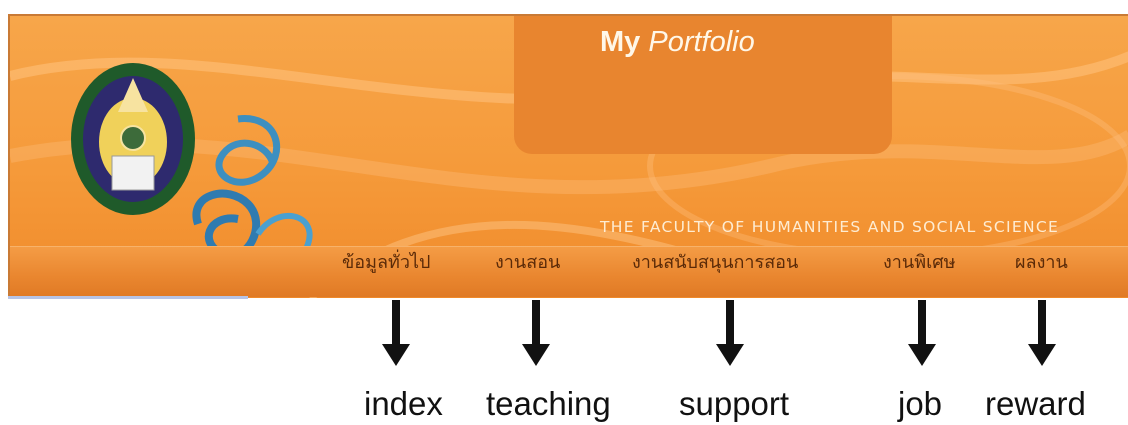 This screenshot has height=425, width=1128. What do you see at coordinates (569, 271) in the screenshot?
I see `nav-bar` at bounding box center [569, 271].